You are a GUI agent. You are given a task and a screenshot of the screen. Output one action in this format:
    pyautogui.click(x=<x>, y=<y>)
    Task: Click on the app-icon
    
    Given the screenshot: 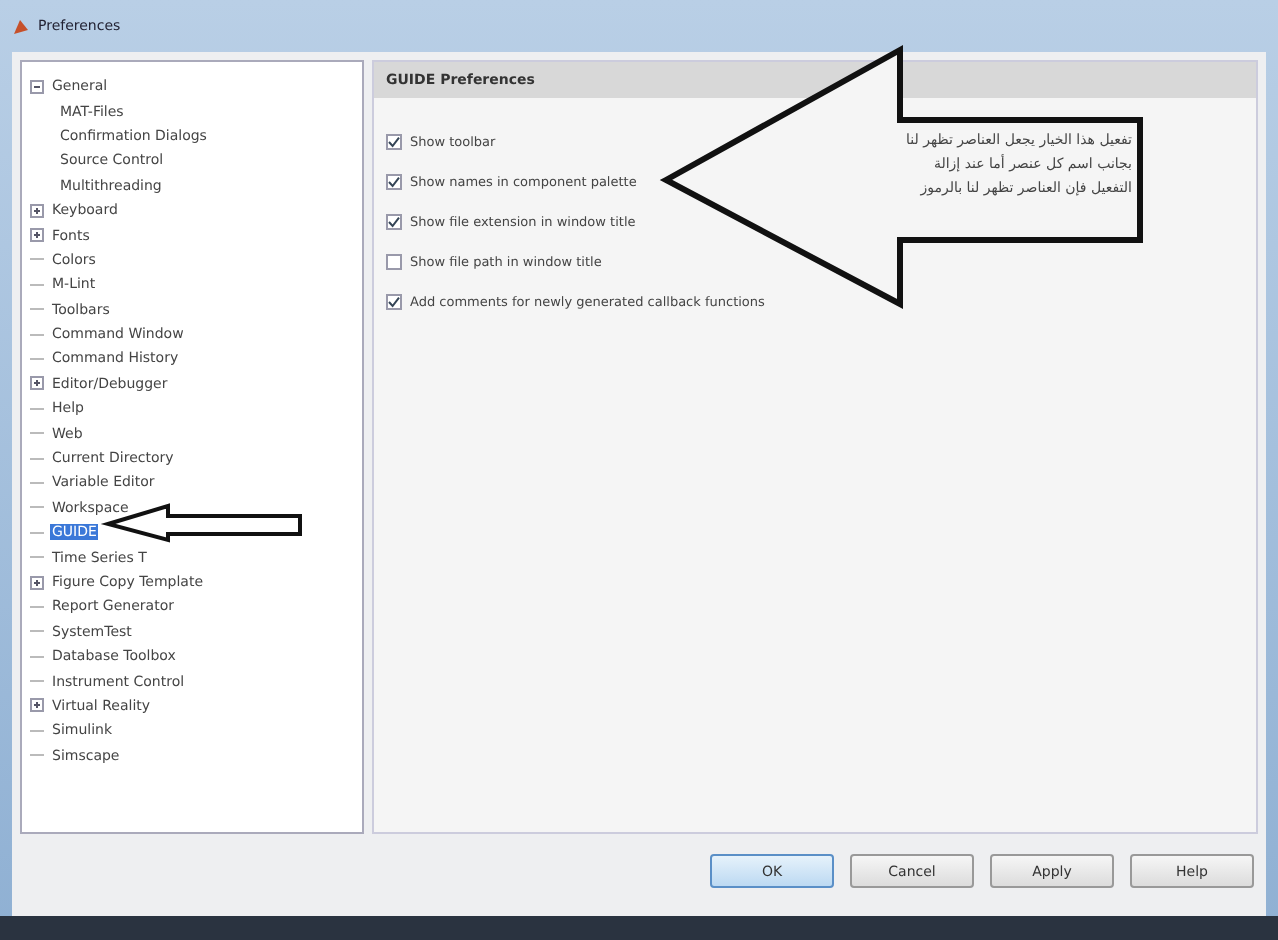 What is the action you would take?
    pyautogui.click(x=21, y=26)
    